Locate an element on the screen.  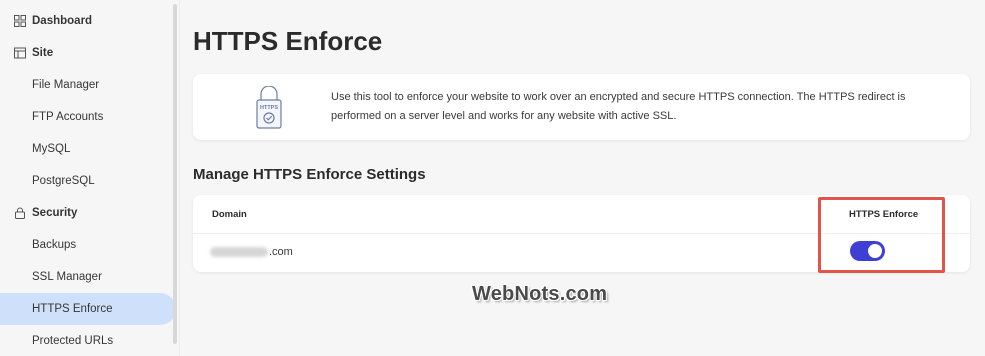
sidebar-item-label: FTP Accounts is located at coordinates (68, 117).